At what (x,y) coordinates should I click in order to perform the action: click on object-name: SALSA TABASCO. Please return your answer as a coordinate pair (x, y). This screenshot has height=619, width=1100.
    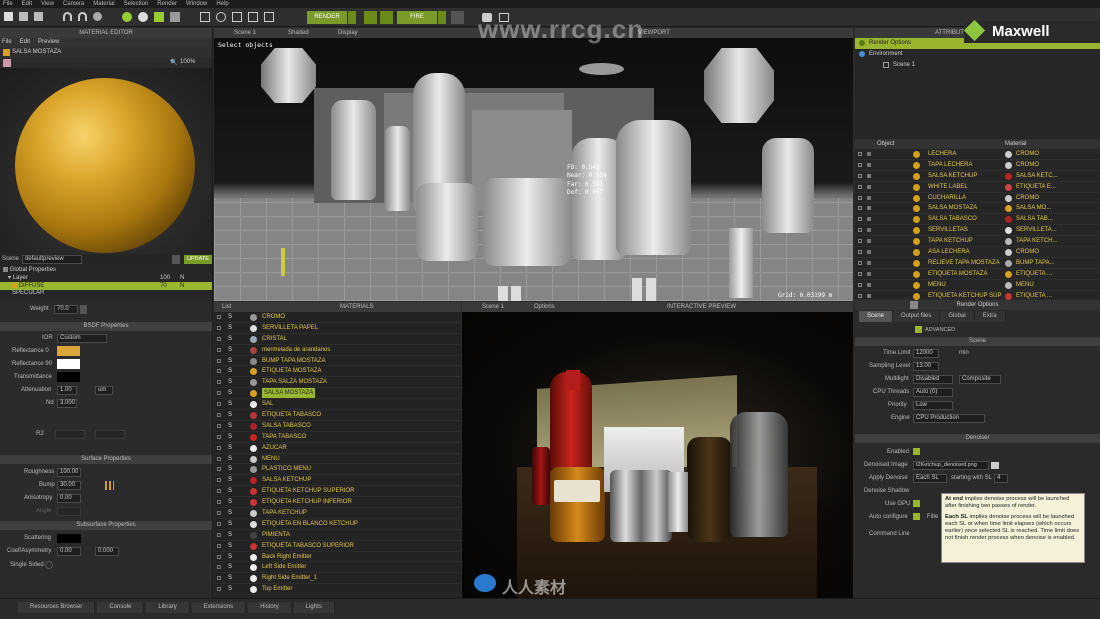
    Looking at the image, I should click on (952, 219).